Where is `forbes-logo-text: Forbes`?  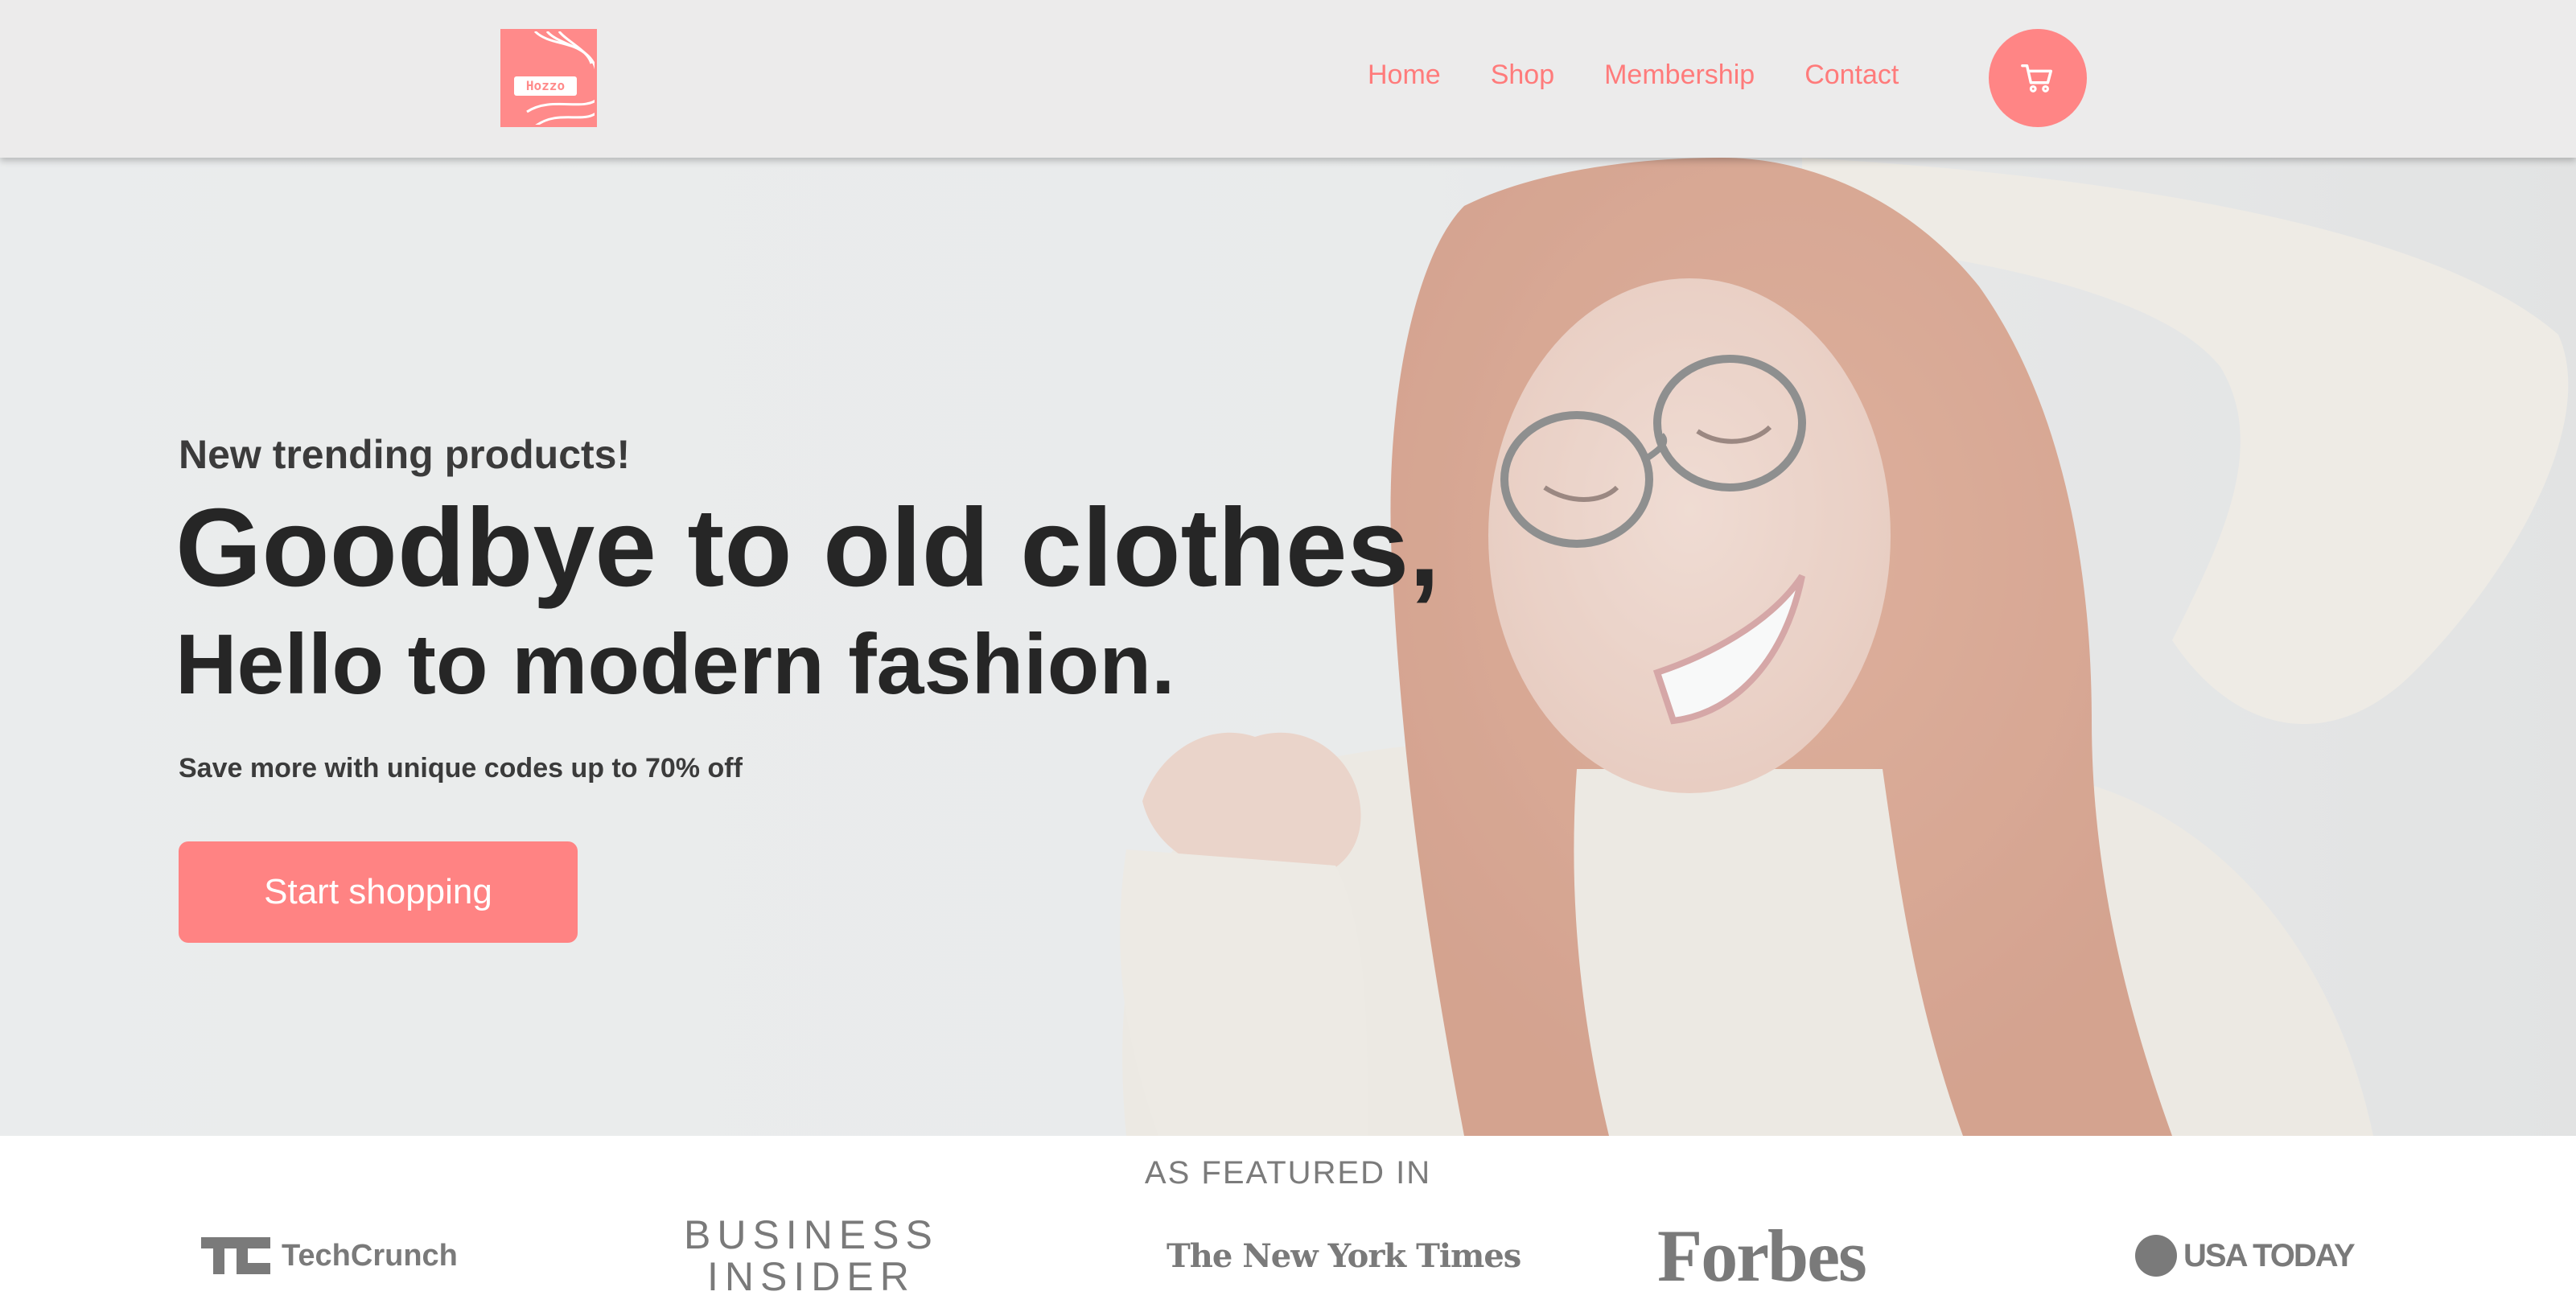 forbes-logo-text: Forbes is located at coordinates (1762, 1256).